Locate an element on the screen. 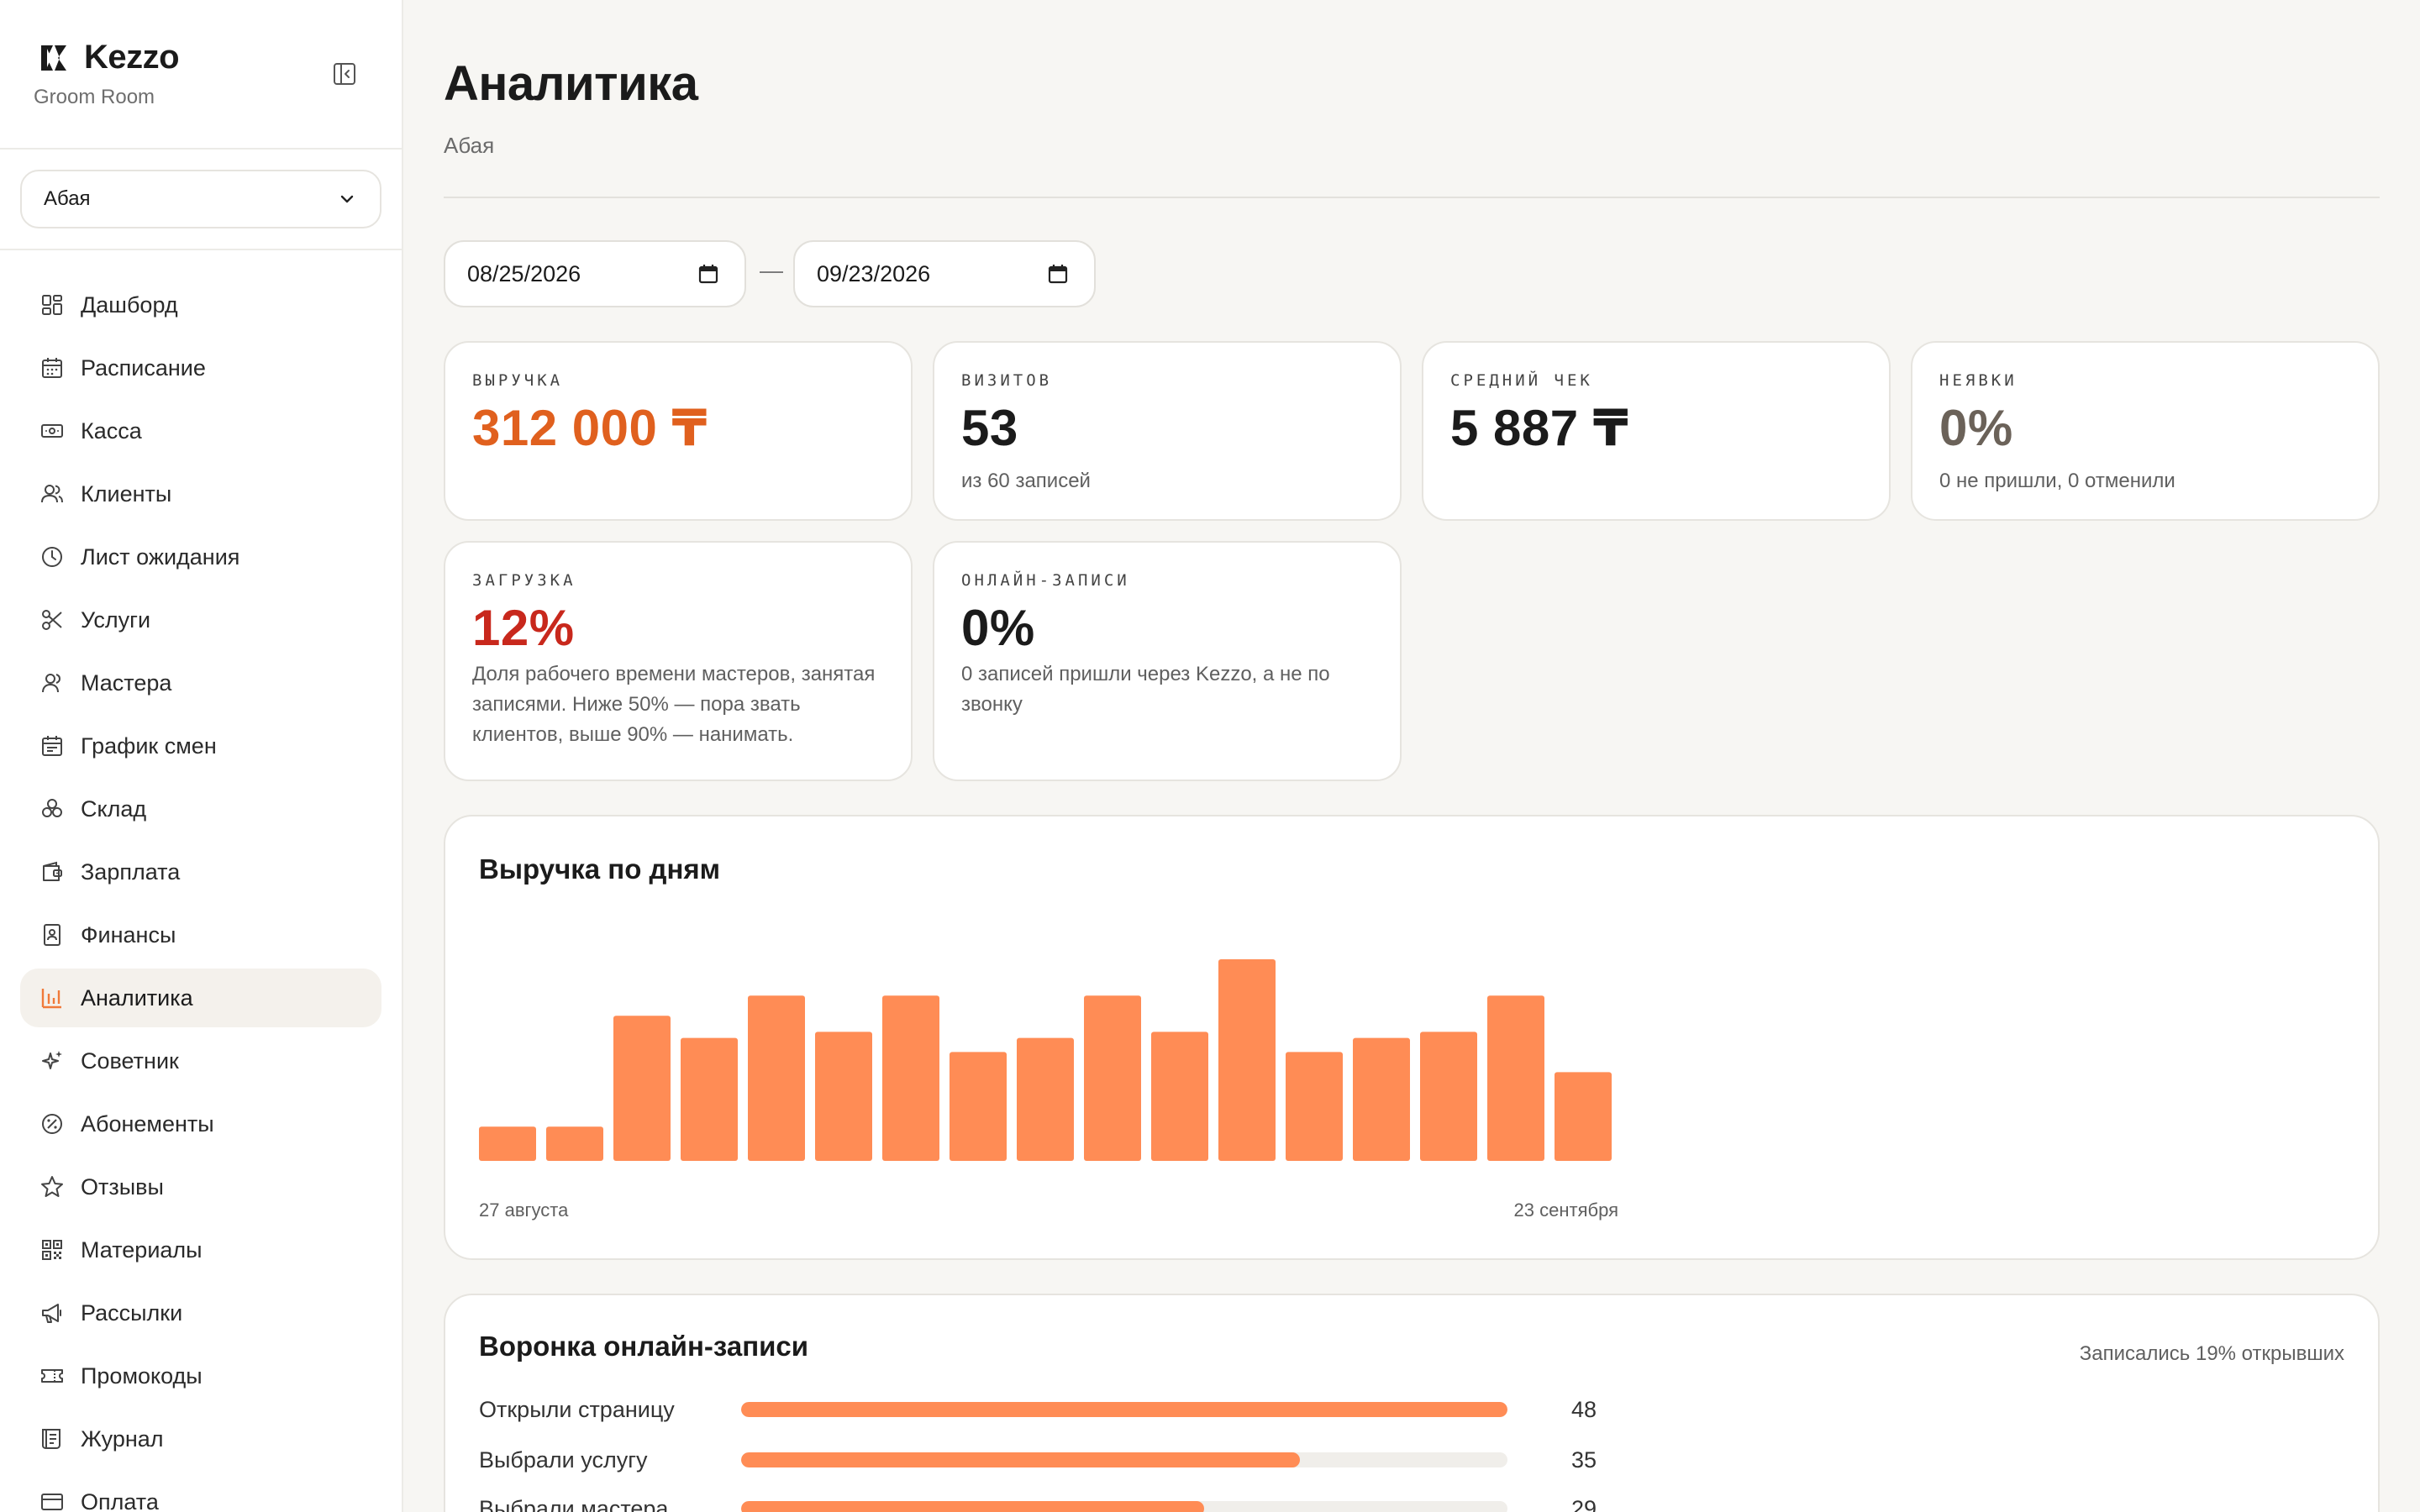  sidebar-item-cash: Касса is located at coordinates (200, 431).